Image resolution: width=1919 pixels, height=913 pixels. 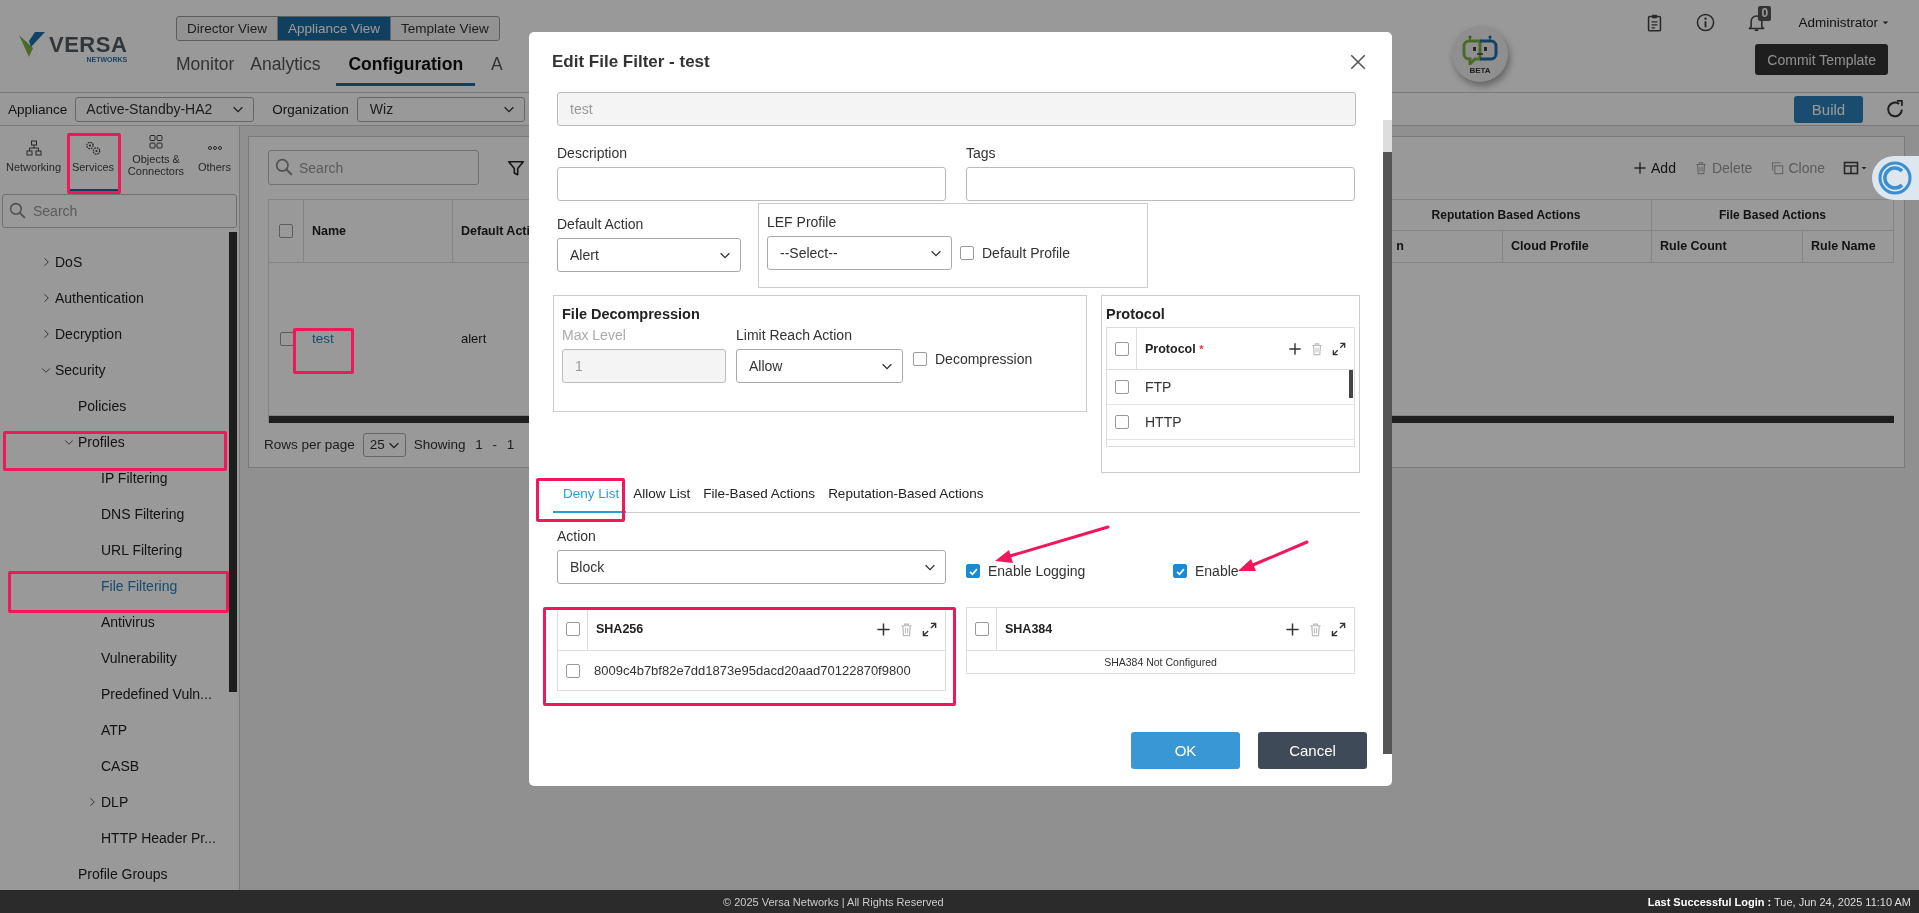 I want to click on commit-button: Commit Template, so click(x=1821, y=59).